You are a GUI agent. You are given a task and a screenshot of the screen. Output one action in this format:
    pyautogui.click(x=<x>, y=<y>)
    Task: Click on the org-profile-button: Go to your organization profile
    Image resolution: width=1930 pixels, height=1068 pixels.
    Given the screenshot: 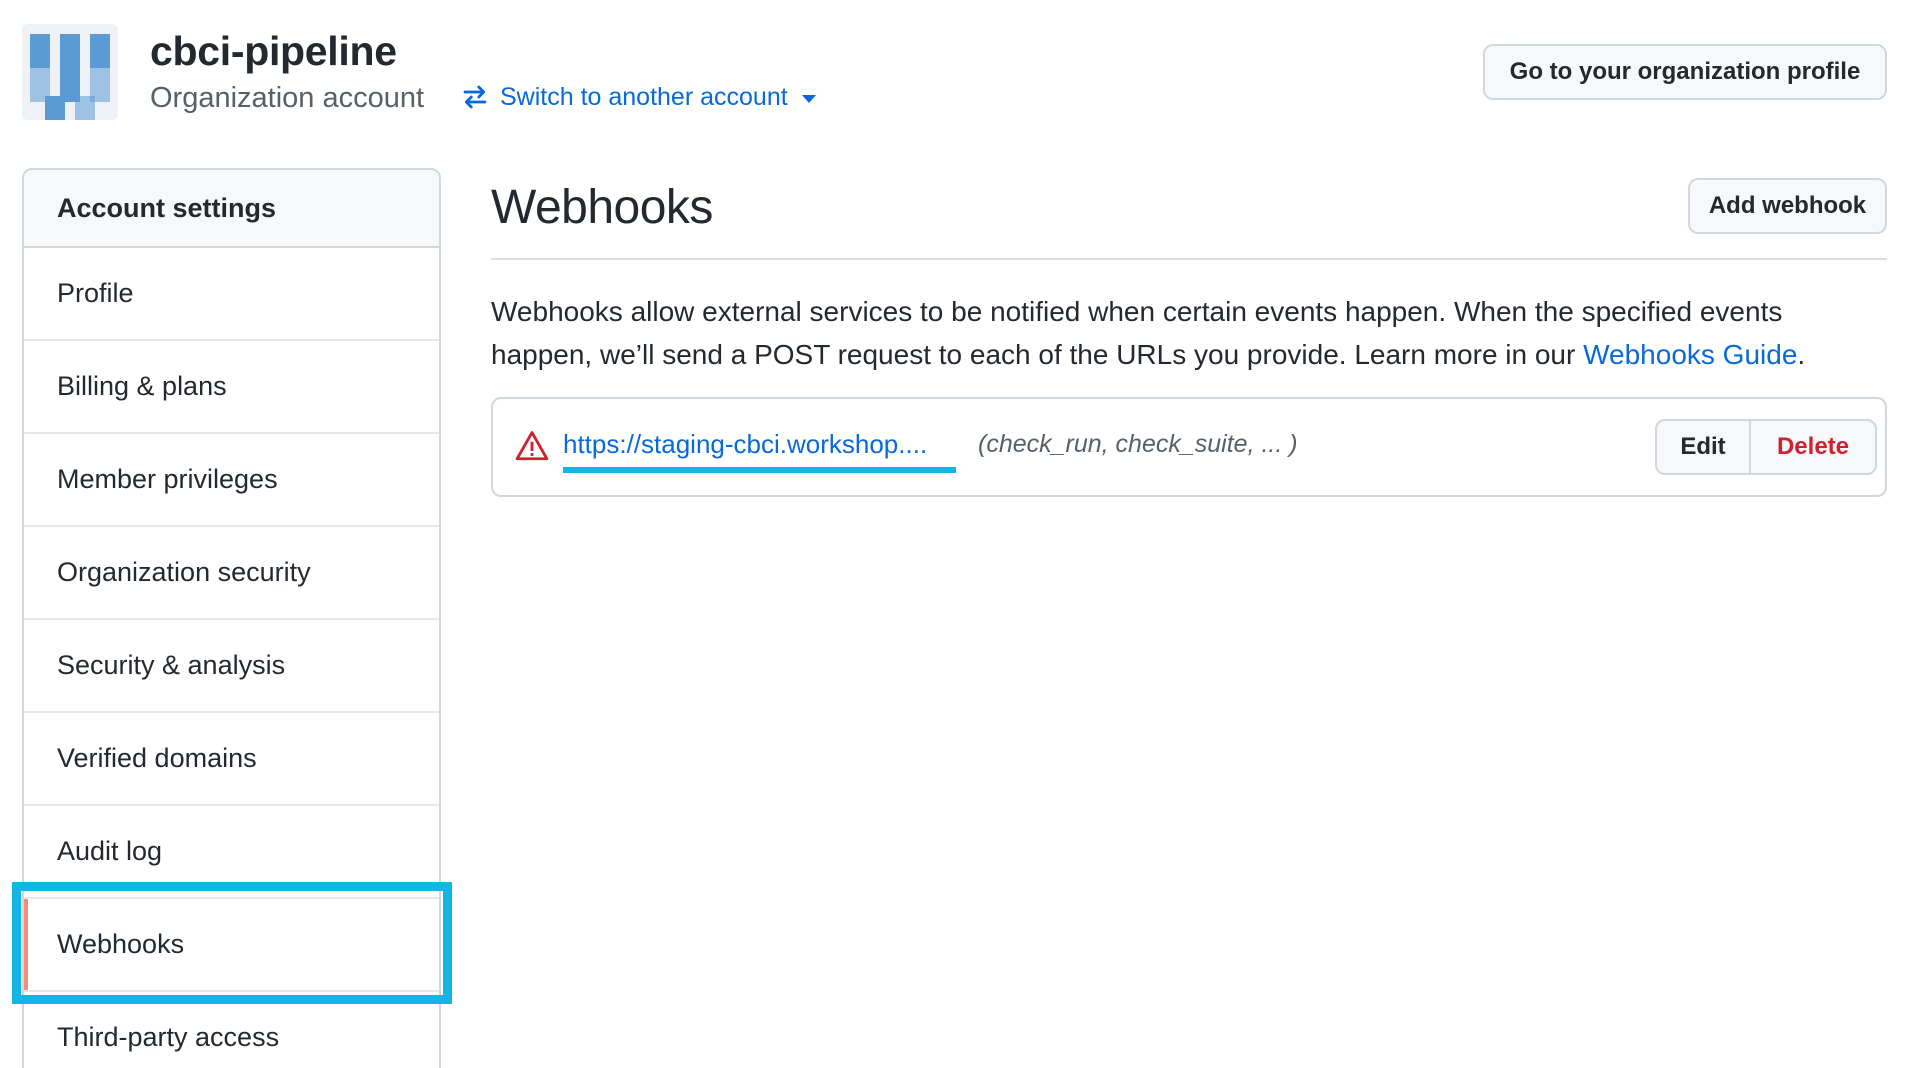 What is the action you would take?
    pyautogui.click(x=1685, y=72)
    